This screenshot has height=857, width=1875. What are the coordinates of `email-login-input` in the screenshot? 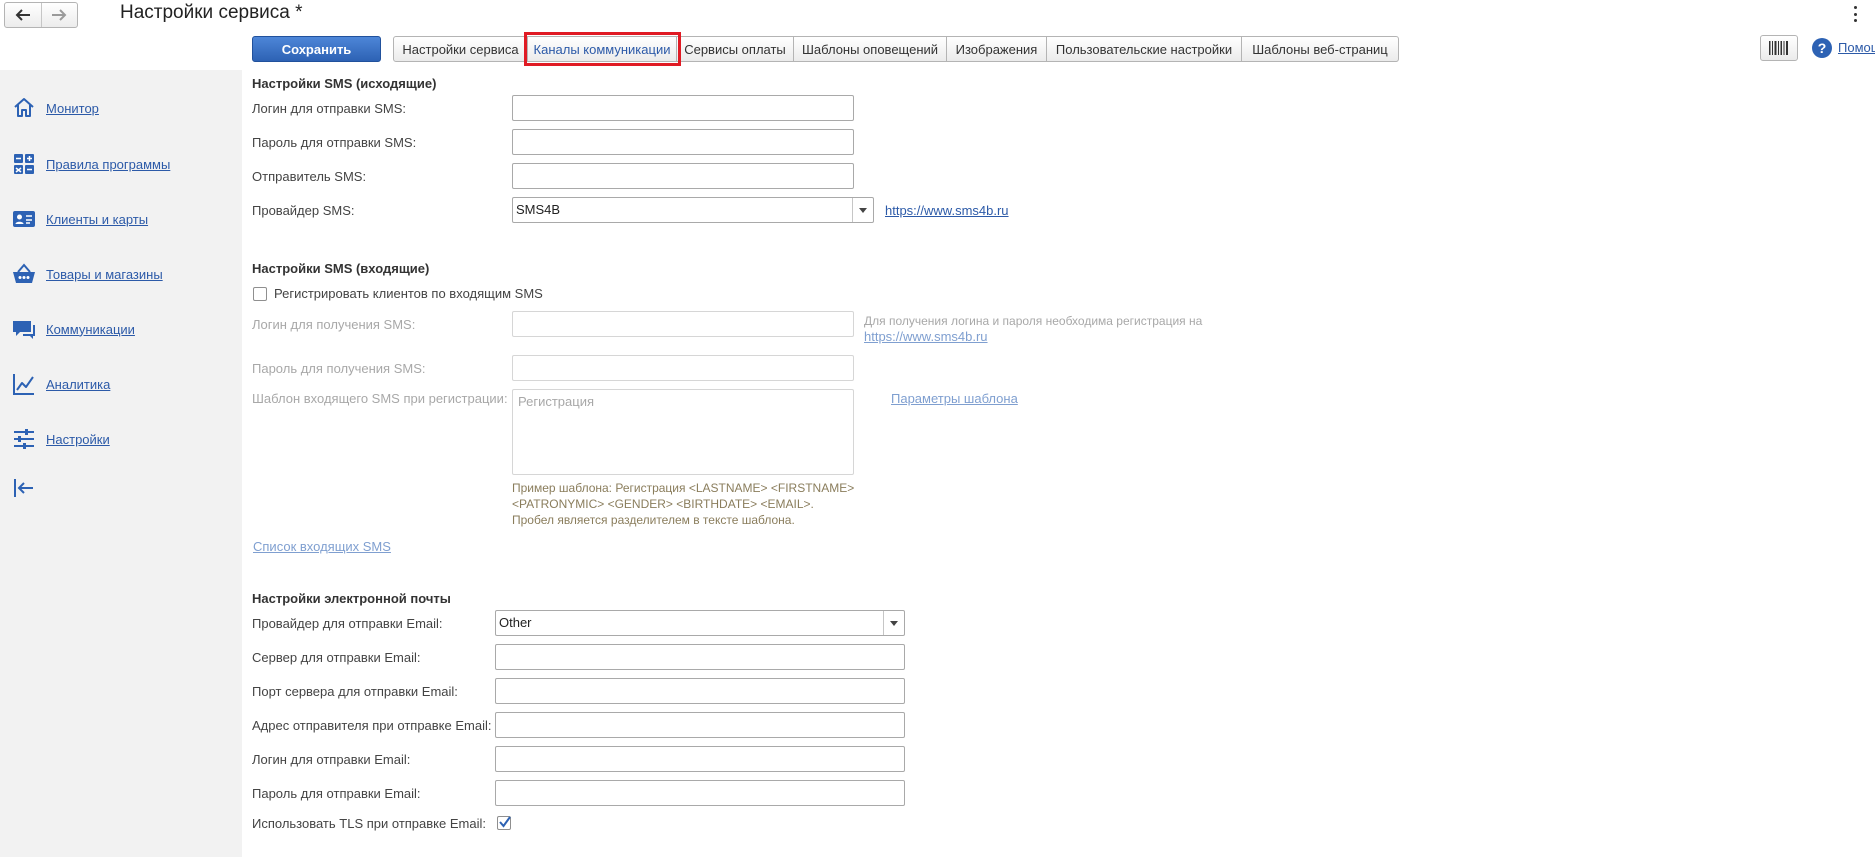 It's located at (700, 759).